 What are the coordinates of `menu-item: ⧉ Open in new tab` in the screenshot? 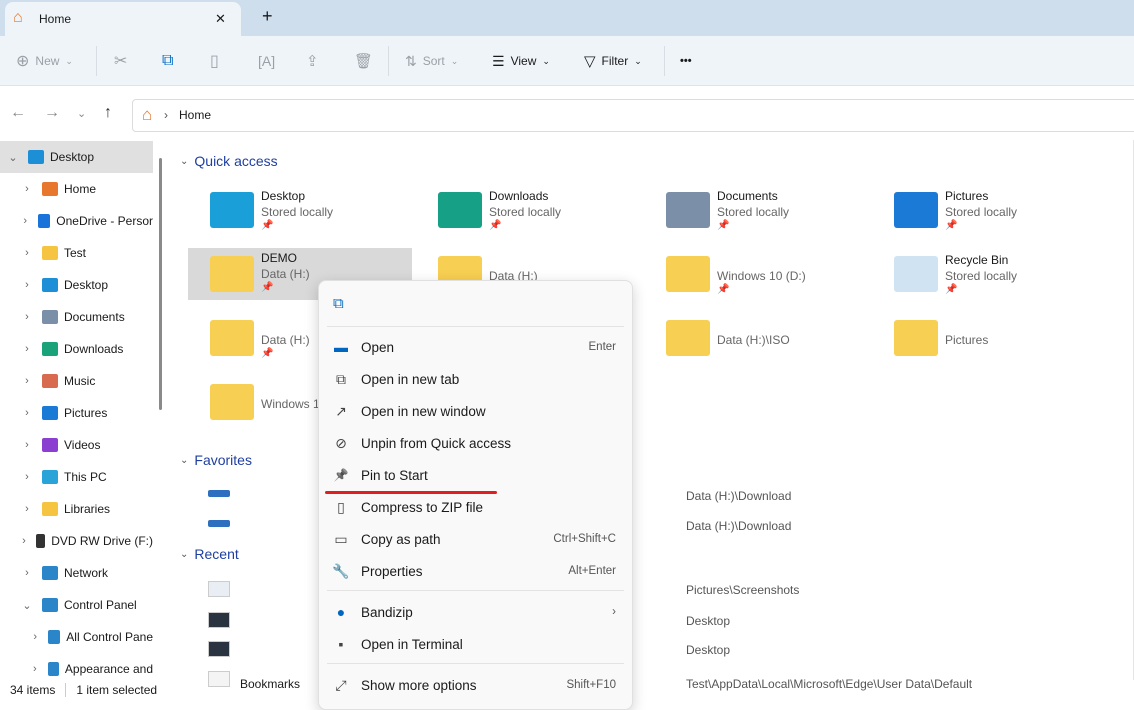 It's located at (475, 379).